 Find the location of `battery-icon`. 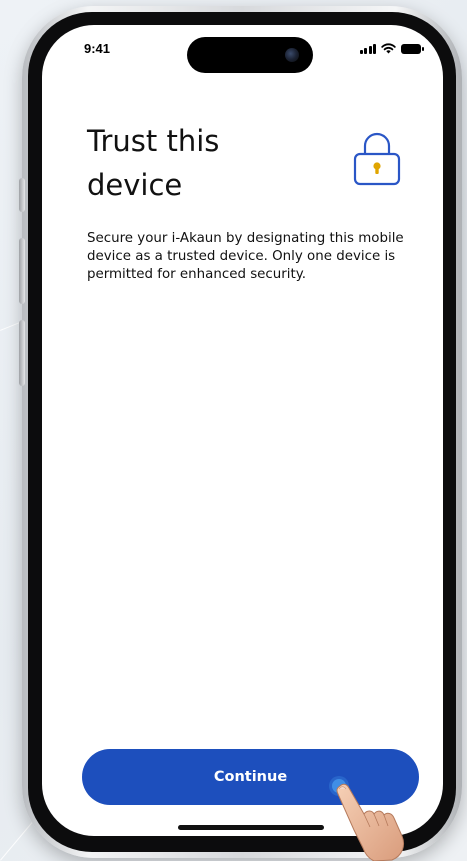

battery-icon is located at coordinates (412, 48).